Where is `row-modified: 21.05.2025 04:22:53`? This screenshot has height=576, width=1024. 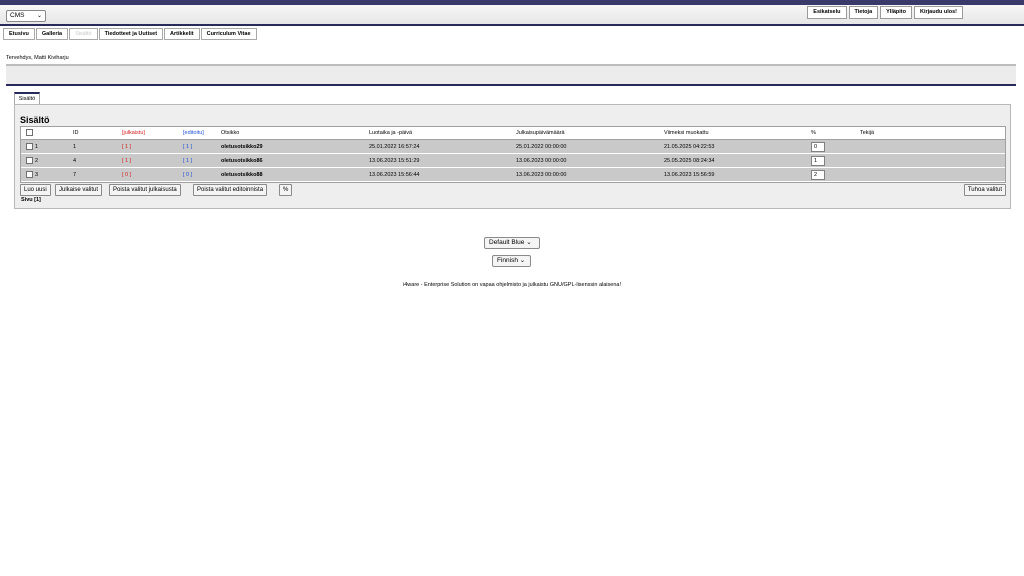
row-modified: 21.05.2025 04:22:53 is located at coordinates (689, 147).